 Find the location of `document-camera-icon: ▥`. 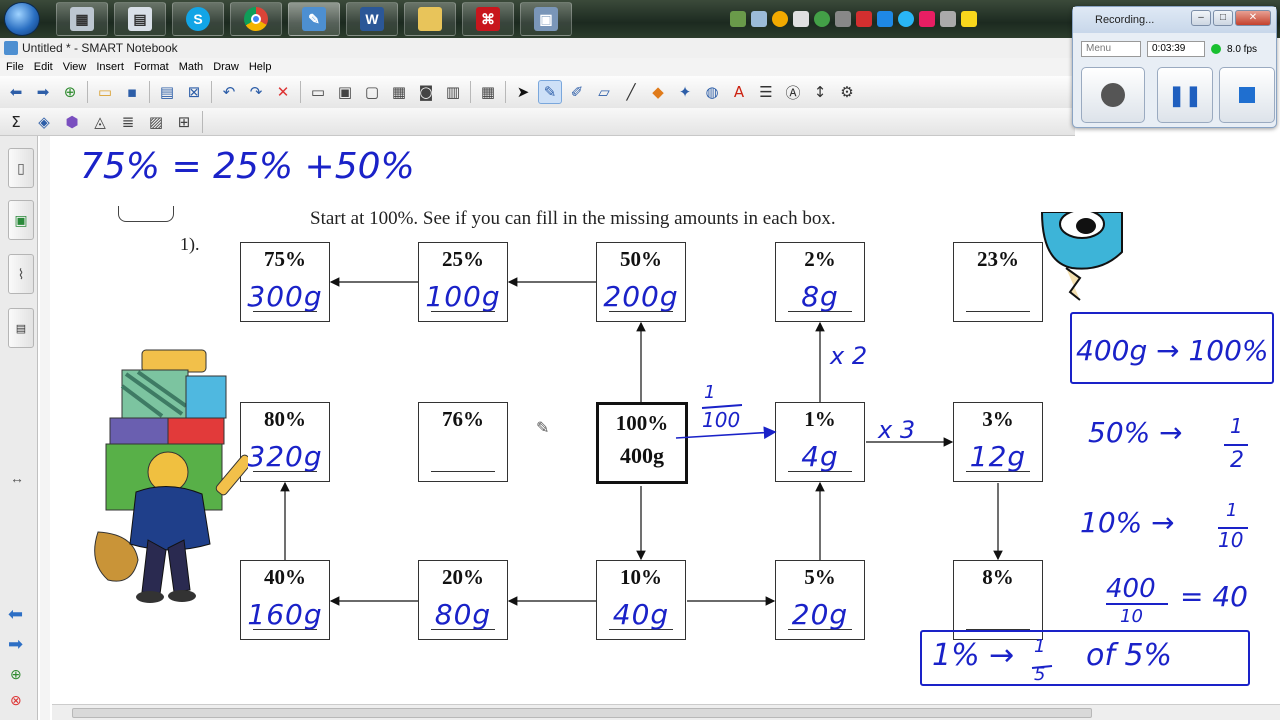

document-camera-icon: ▥ is located at coordinates (453, 92).